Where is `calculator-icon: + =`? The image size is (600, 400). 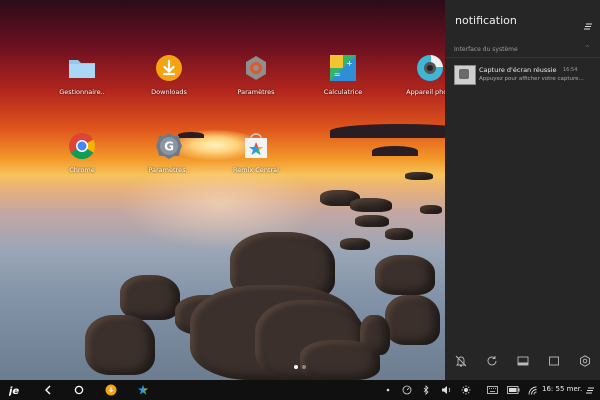 calculator-icon: + = is located at coordinates (343, 68).